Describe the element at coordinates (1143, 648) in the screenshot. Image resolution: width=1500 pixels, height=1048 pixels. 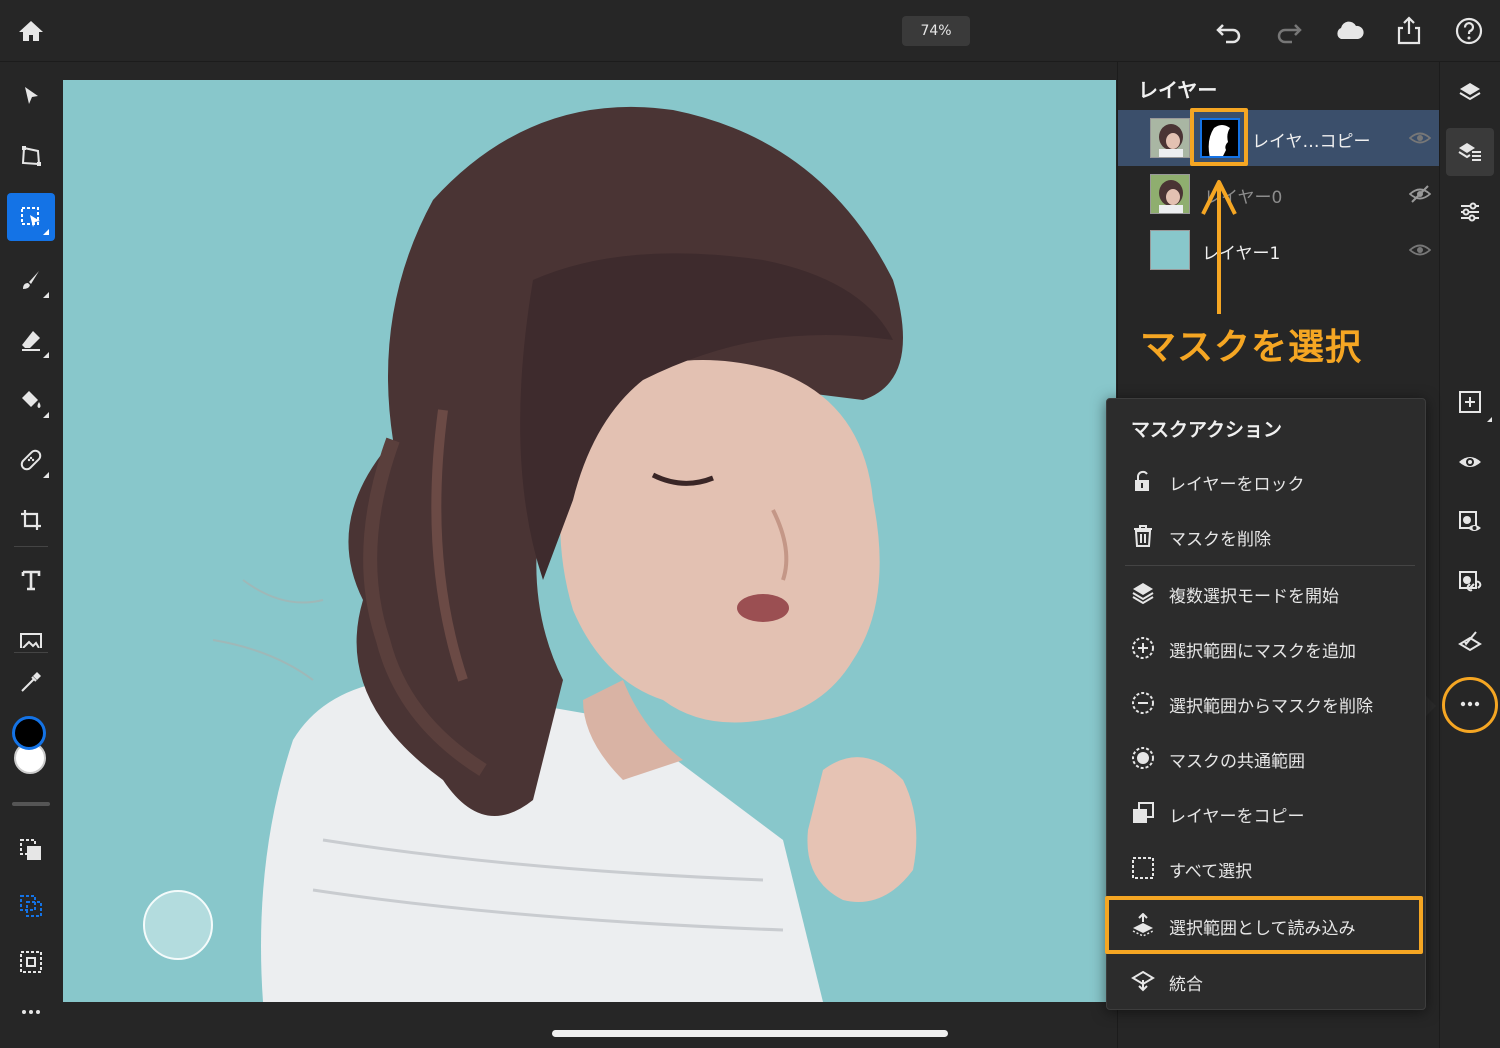
I see `add-circle-icon` at that location.